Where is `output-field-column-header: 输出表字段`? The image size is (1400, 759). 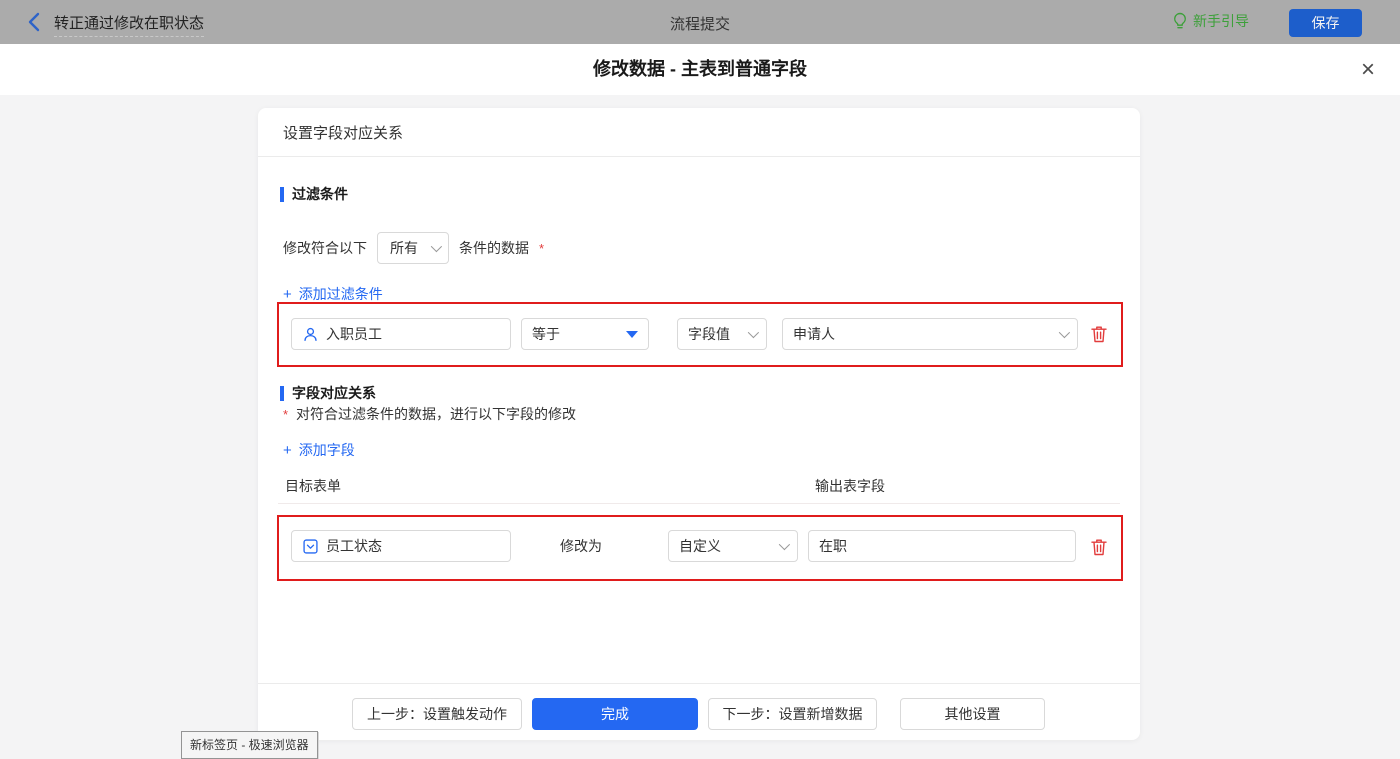 output-field-column-header: 输出表字段 is located at coordinates (850, 486).